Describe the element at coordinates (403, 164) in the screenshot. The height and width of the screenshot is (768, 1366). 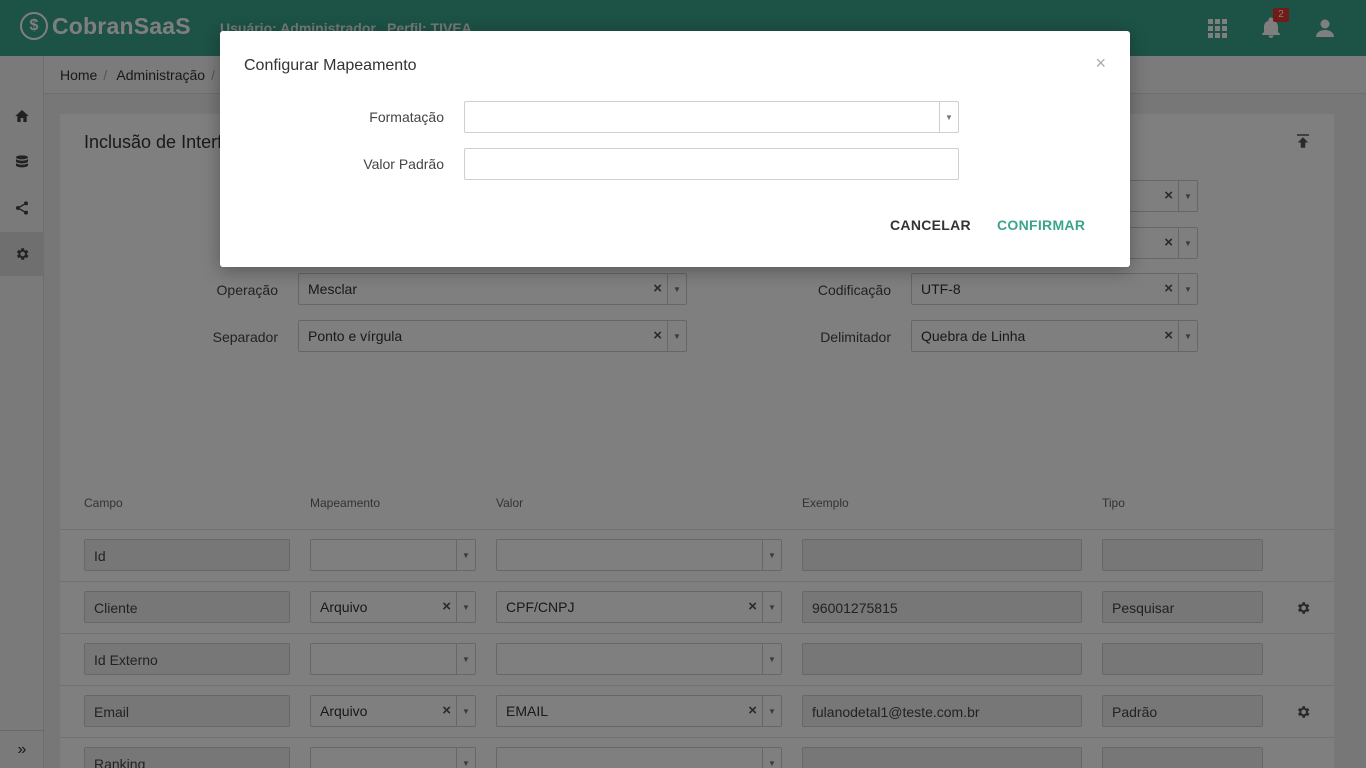
I see `valor-padrao-label: Valor Padrão` at that location.